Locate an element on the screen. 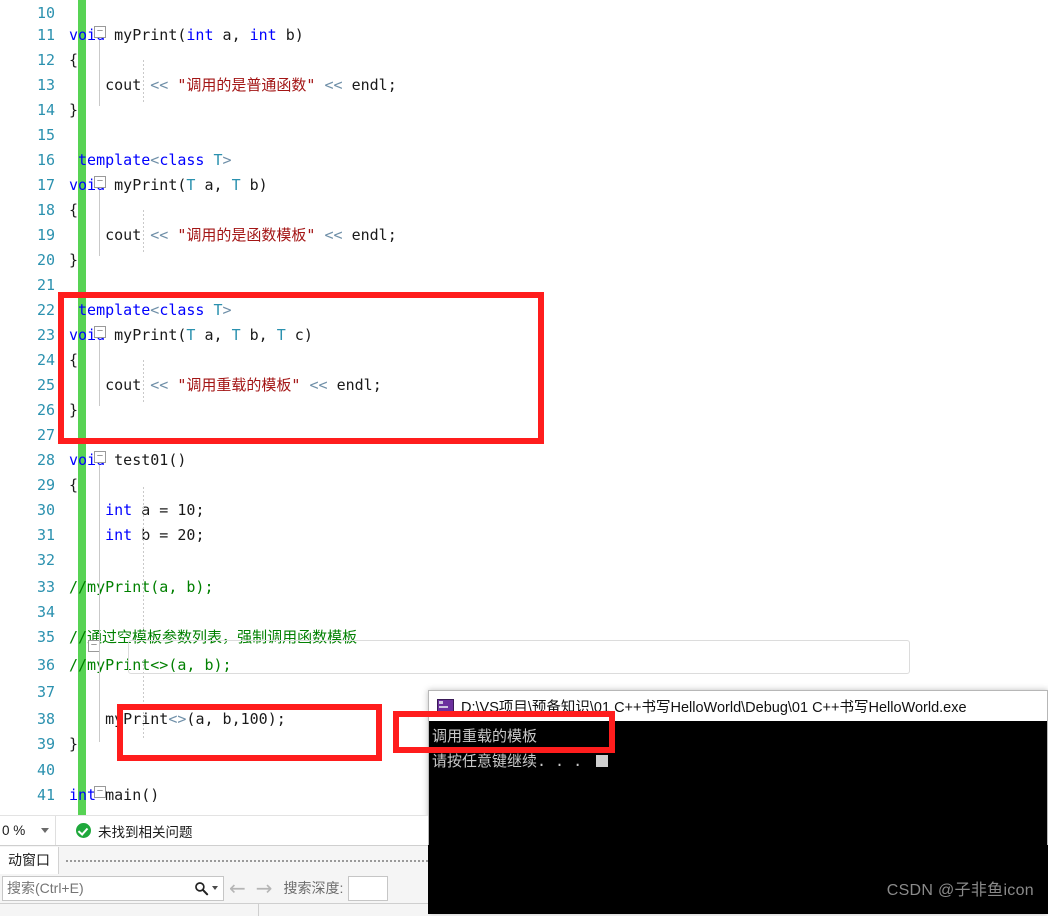 The height and width of the screenshot is (916, 1048). line-number: 26 is located at coordinates (45, 409).